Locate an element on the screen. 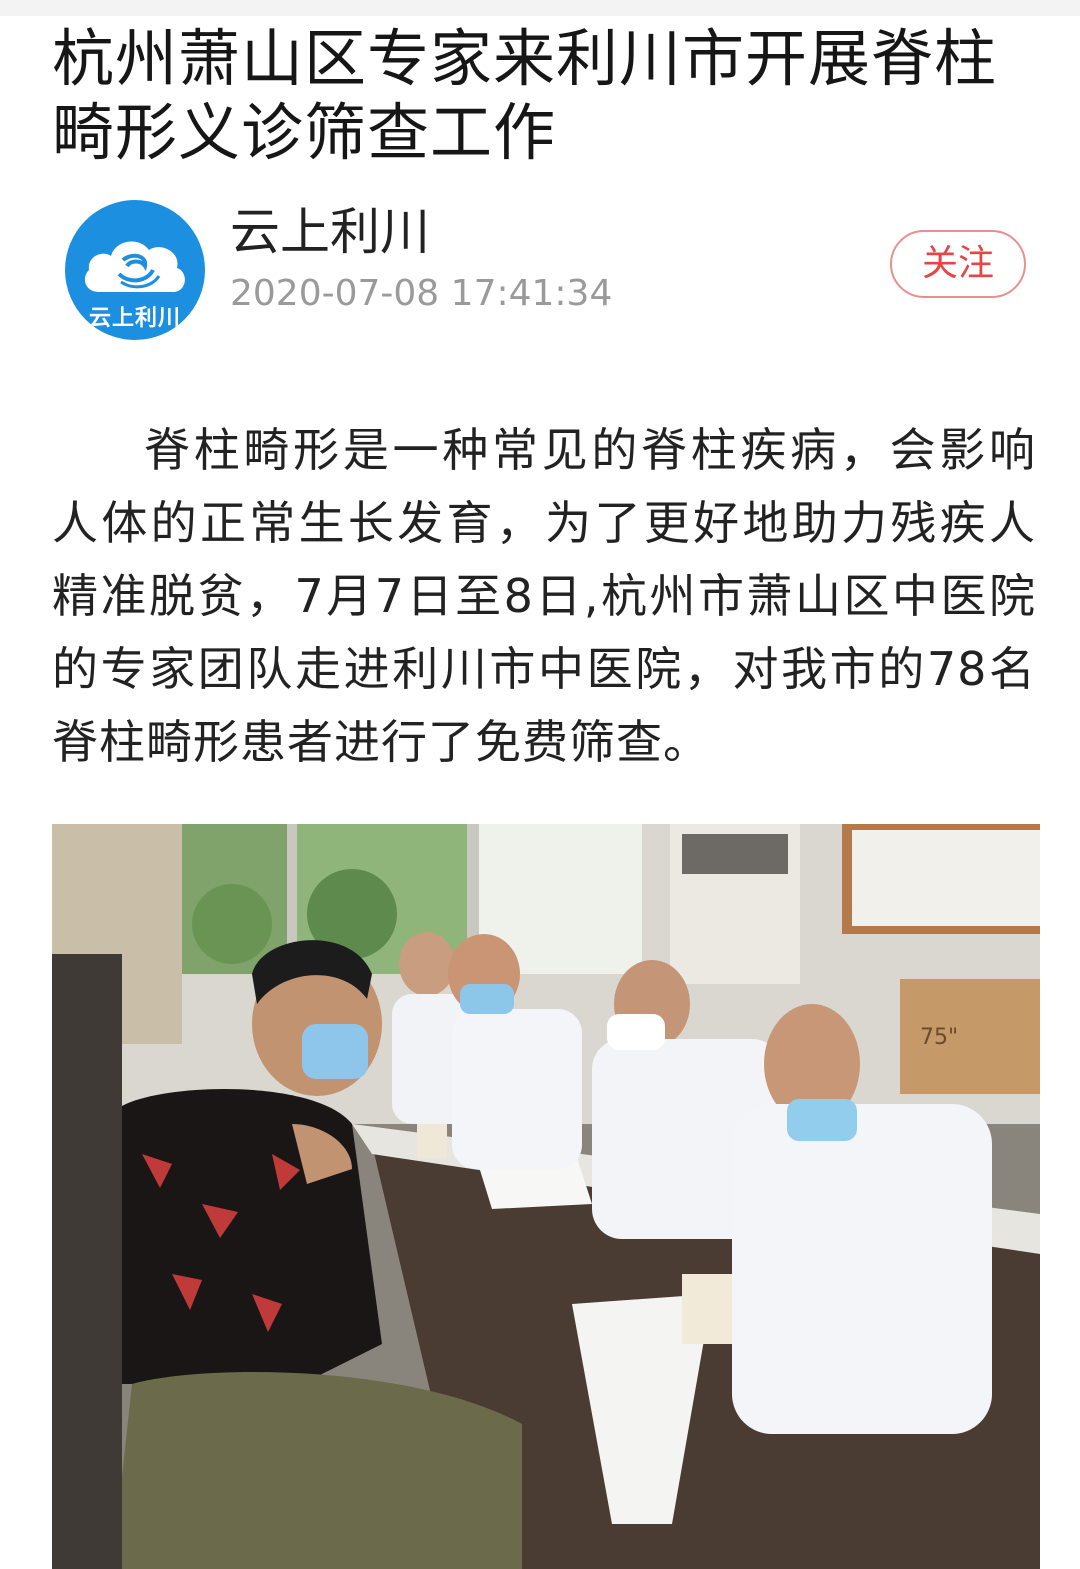 Image resolution: width=1080 pixels, height=1569 pixels. author-avatar: 云上利川 is located at coordinates (135, 270).